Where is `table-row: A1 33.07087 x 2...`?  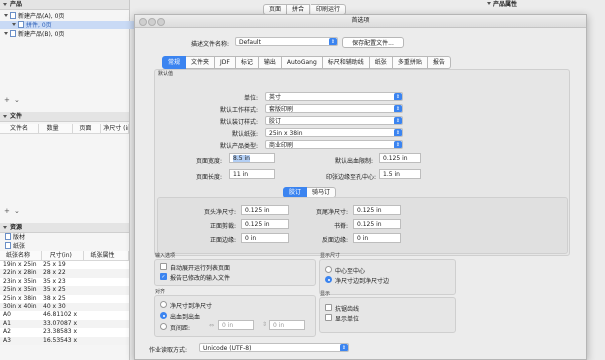
table-row: A1 33.07087 x 2... is located at coordinates (64, 324).